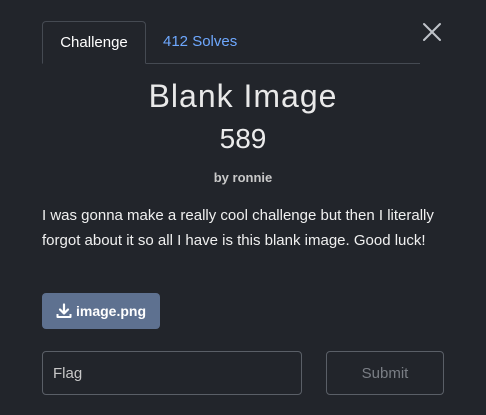  Describe the element at coordinates (94, 42) in the screenshot. I see `tab-challenge: Challenge` at that location.